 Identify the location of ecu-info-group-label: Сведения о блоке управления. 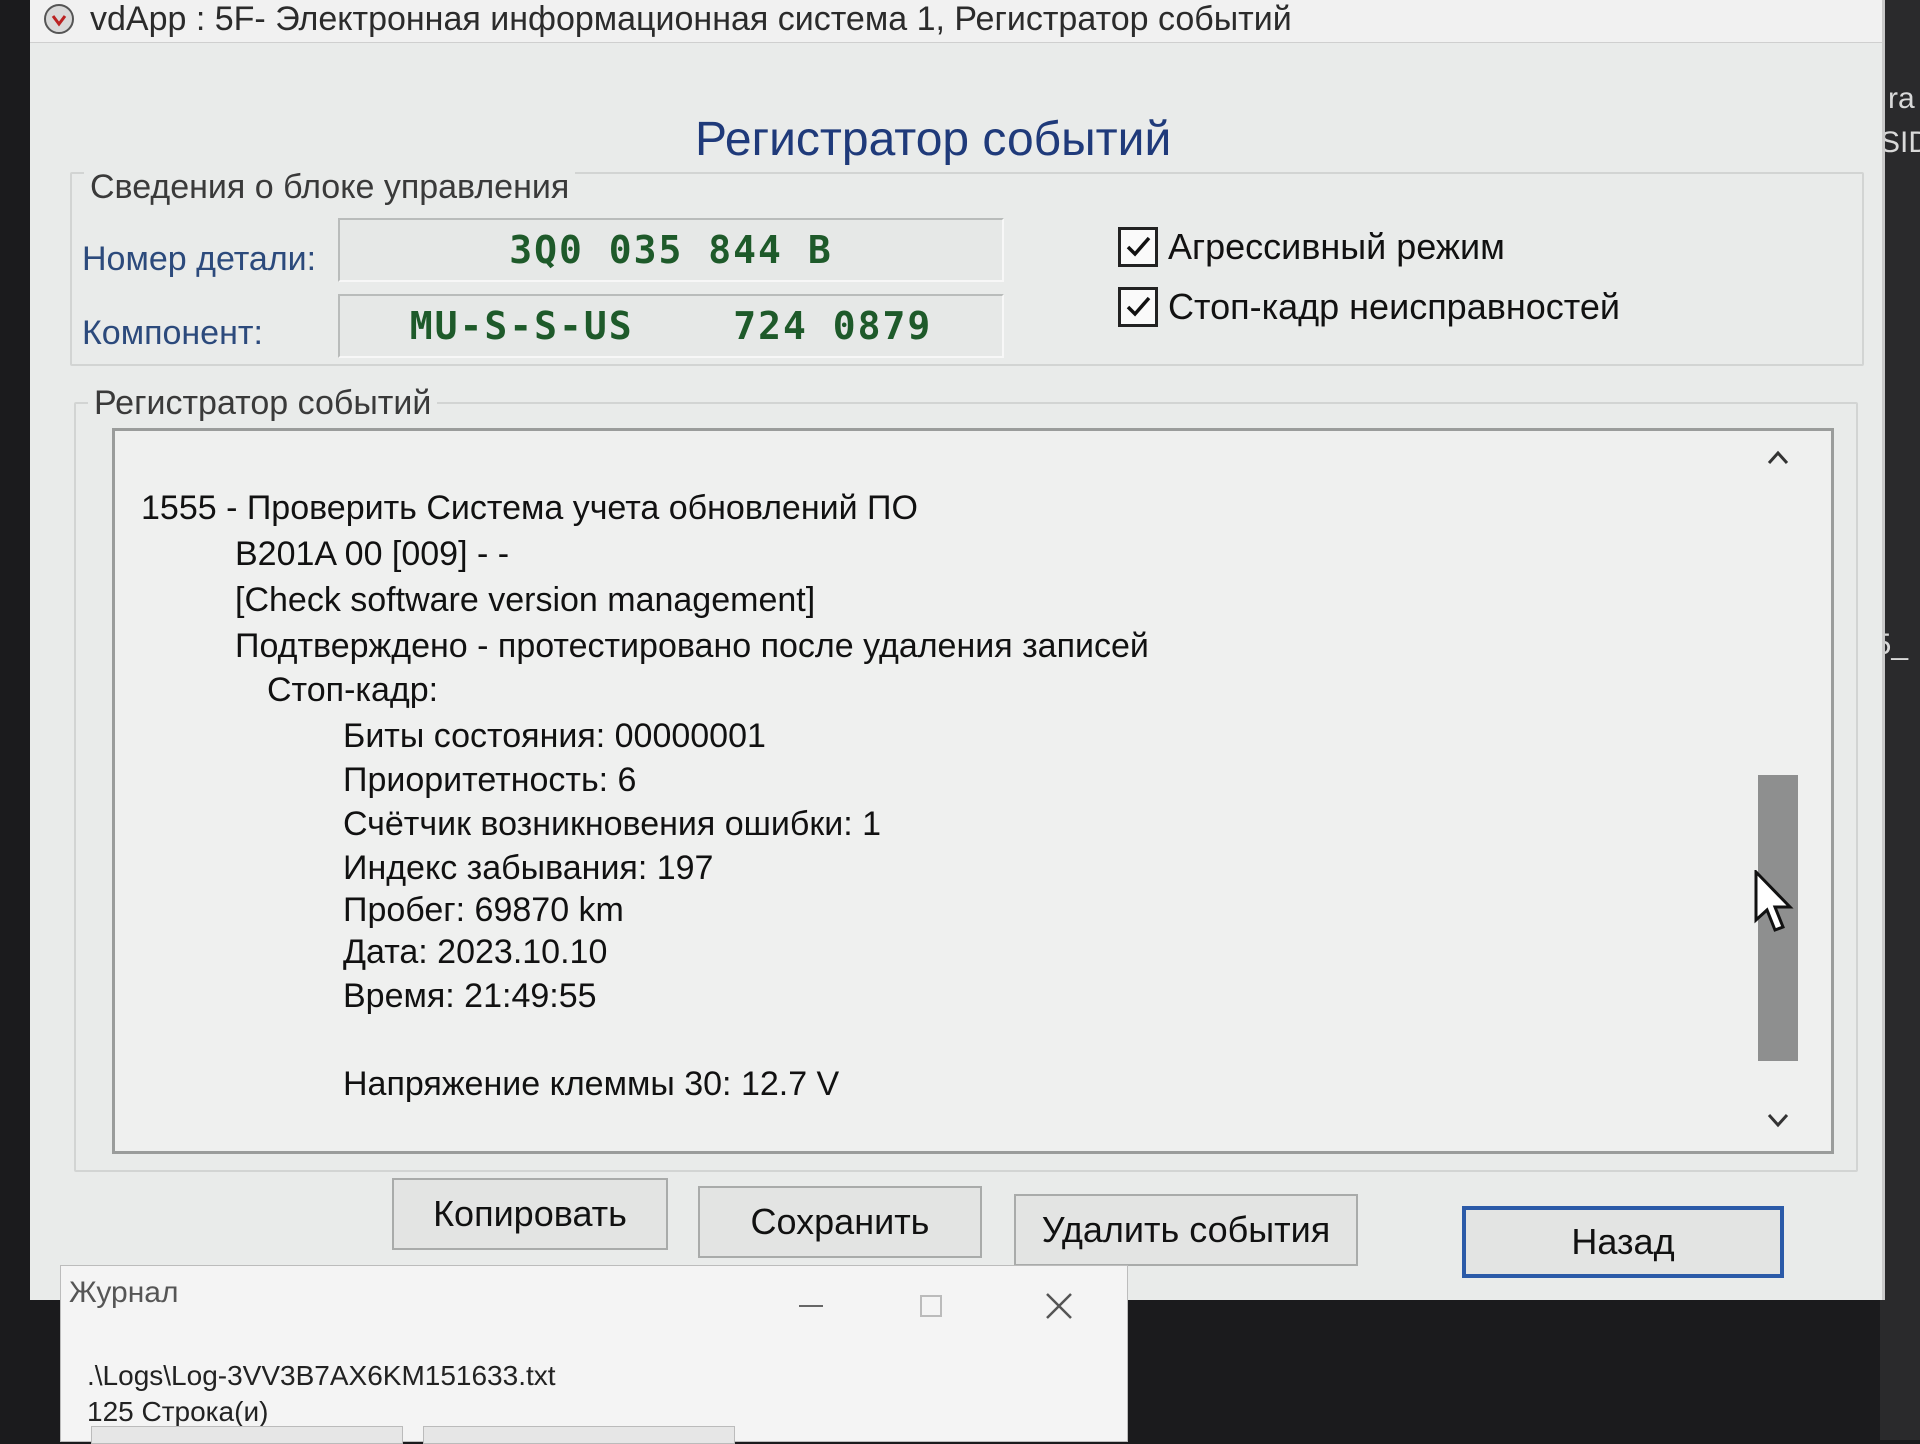
(330, 187).